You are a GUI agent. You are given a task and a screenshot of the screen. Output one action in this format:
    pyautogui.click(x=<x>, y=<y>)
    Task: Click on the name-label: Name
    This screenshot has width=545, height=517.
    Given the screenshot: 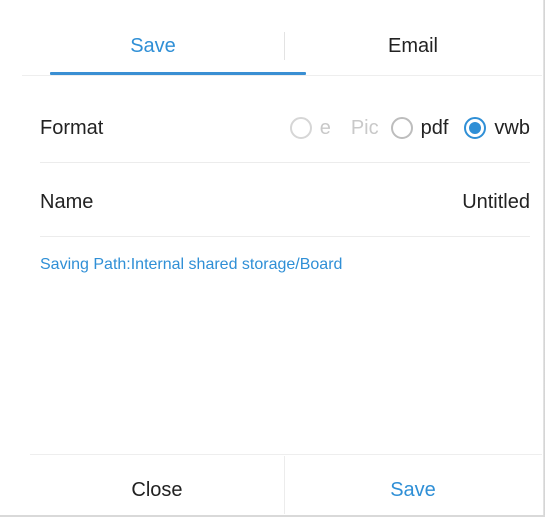 What is the action you would take?
    pyautogui.click(x=67, y=201)
    